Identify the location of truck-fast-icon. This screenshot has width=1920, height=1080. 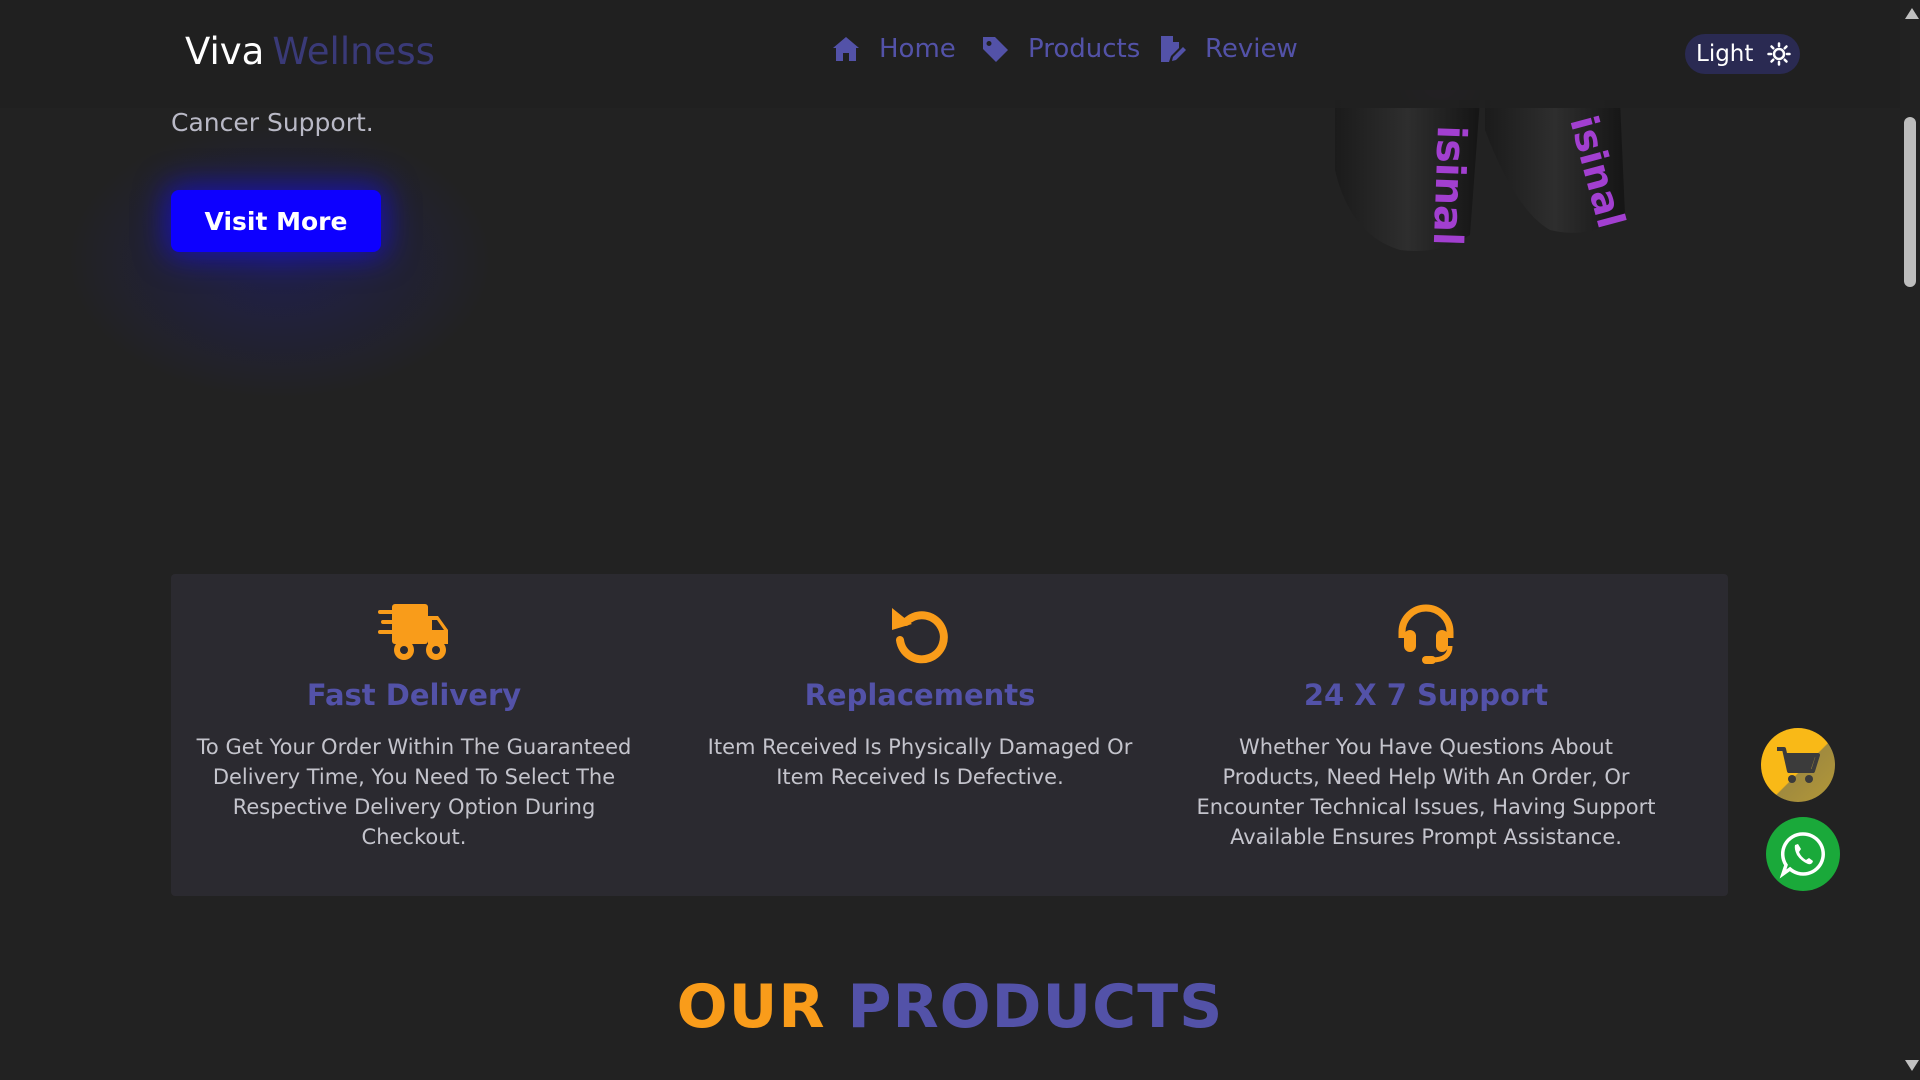
(413, 632).